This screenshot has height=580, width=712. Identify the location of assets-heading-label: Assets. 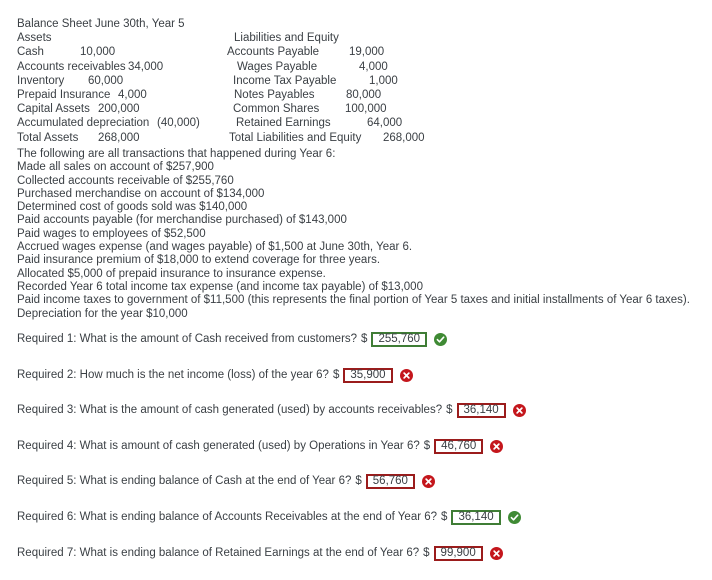
(34, 38).